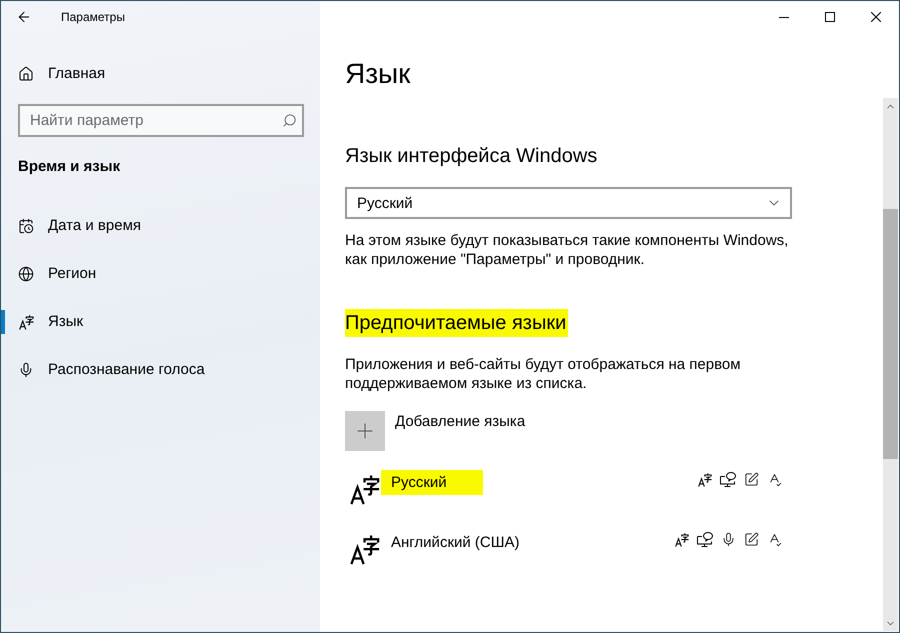  I want to click on description-text: На этом языке будут показываться такие компоненты Windows, как приложение "Параметры" и проводник., so click(567, 250).